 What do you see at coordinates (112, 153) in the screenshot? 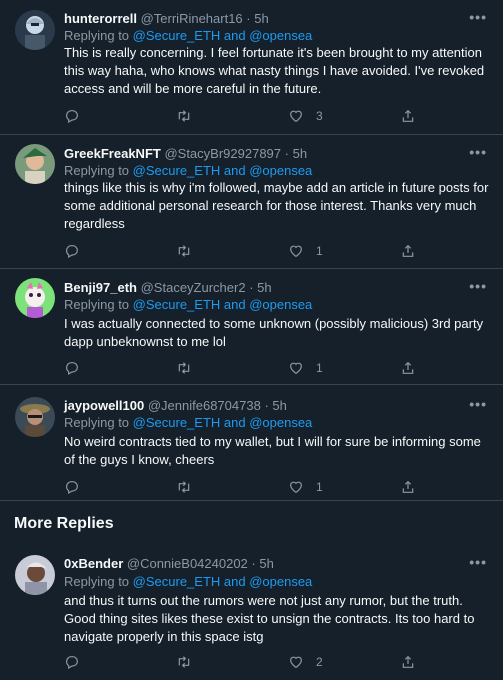
I see `author-name: GreekFreakNFT` at bounding box center [112, 153].